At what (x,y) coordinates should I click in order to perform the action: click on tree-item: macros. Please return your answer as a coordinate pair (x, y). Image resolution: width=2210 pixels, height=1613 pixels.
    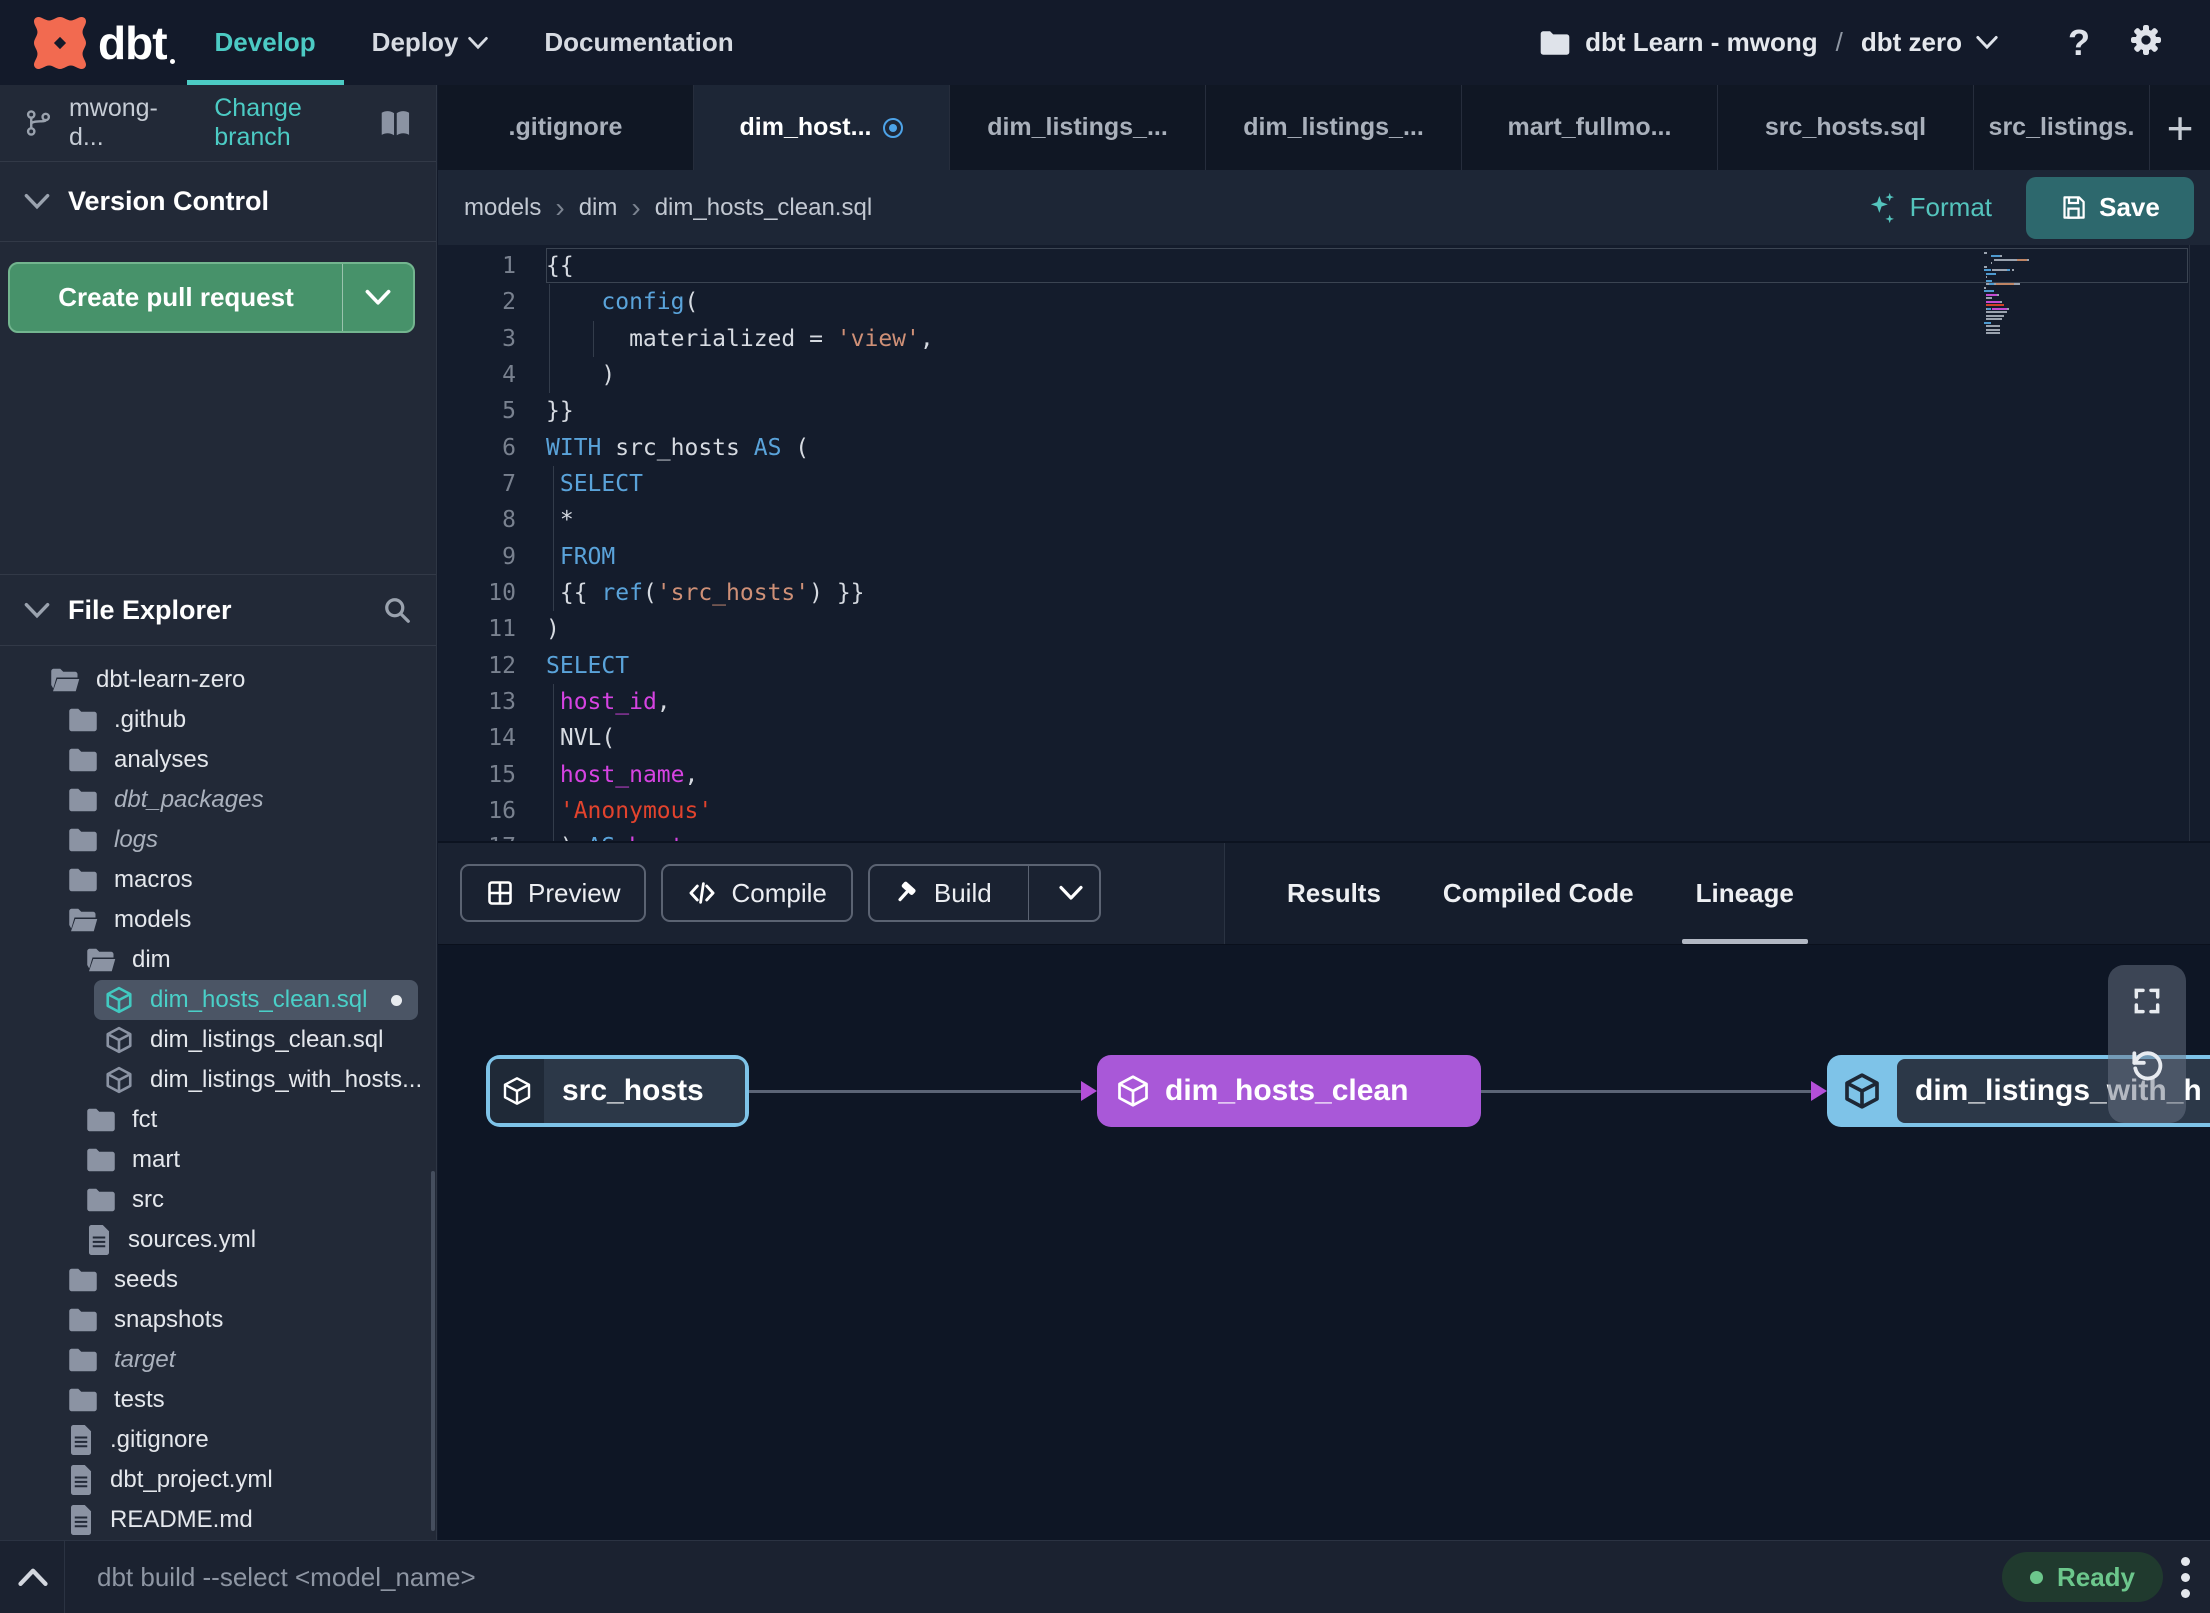
    Looking at the image, I should click on (218, 880).